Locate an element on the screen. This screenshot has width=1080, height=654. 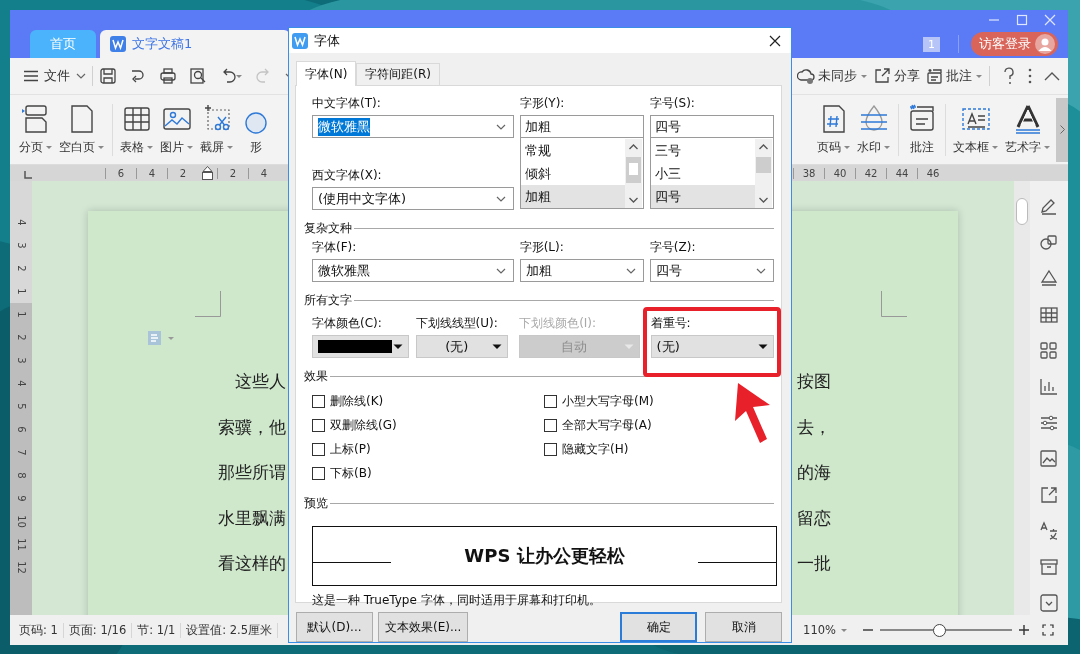
list-item: 常规 is located at coordinates (572, 150).